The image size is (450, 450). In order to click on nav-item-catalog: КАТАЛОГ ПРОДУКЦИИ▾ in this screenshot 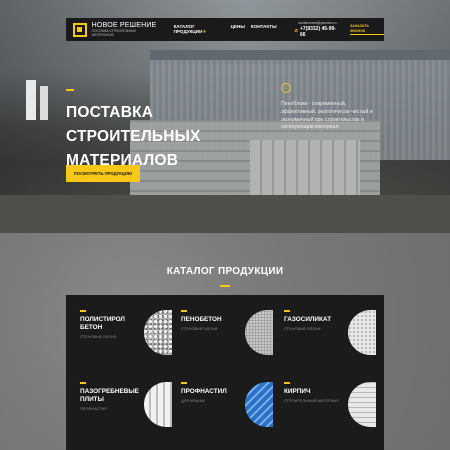, I will do `click(199, 29)`.